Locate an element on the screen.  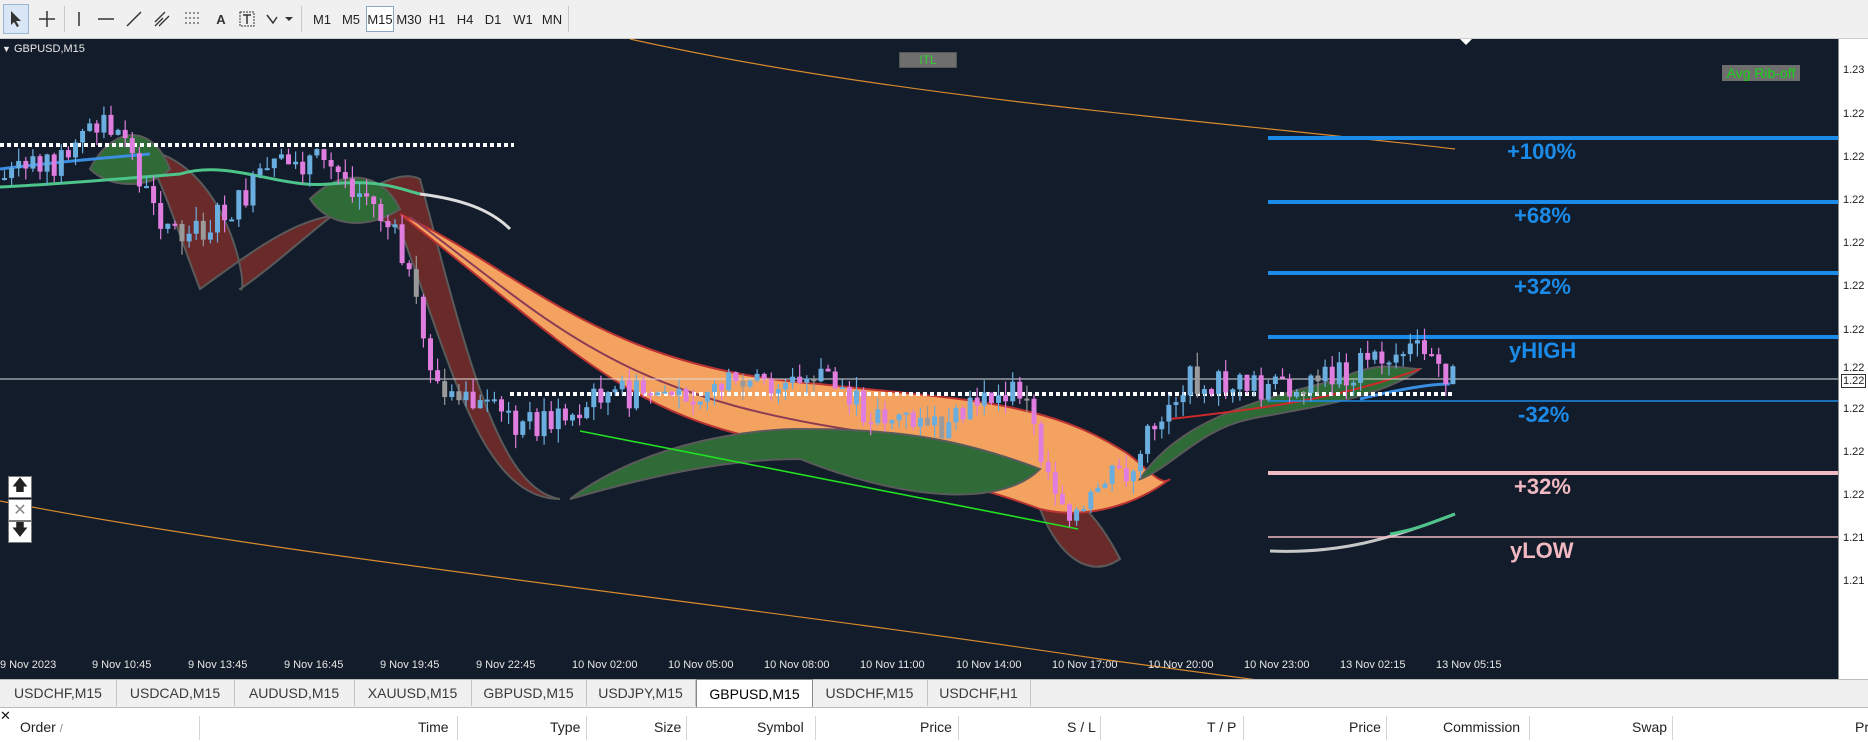
equidistant-channel-button is located at coordinates (163, 19).